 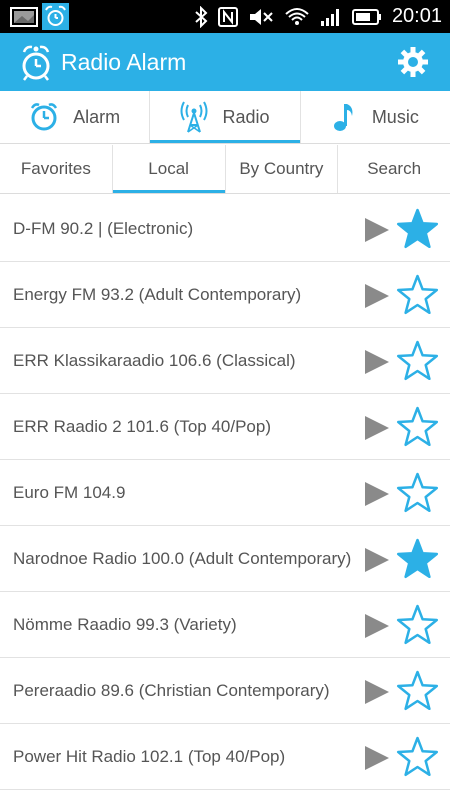 What do you see at coordinates (416, 16) in the screenshot?
I see `status-clock: 20:01` at bounding box center [416, 16].